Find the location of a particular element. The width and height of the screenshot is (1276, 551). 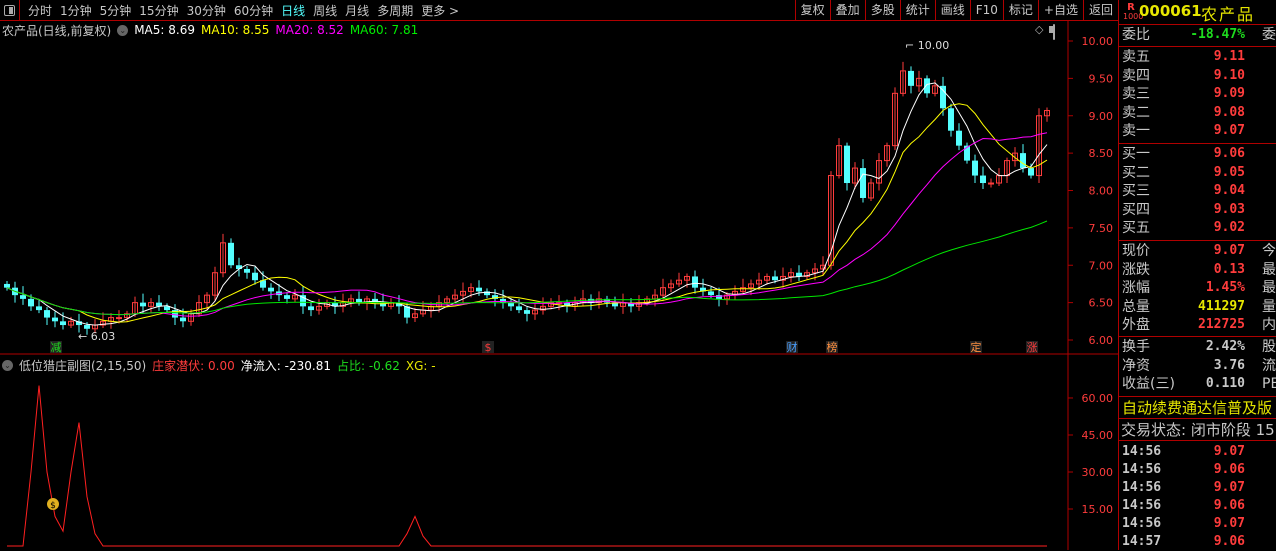

row-label: 总量 is located at coordinates (1136, 306).